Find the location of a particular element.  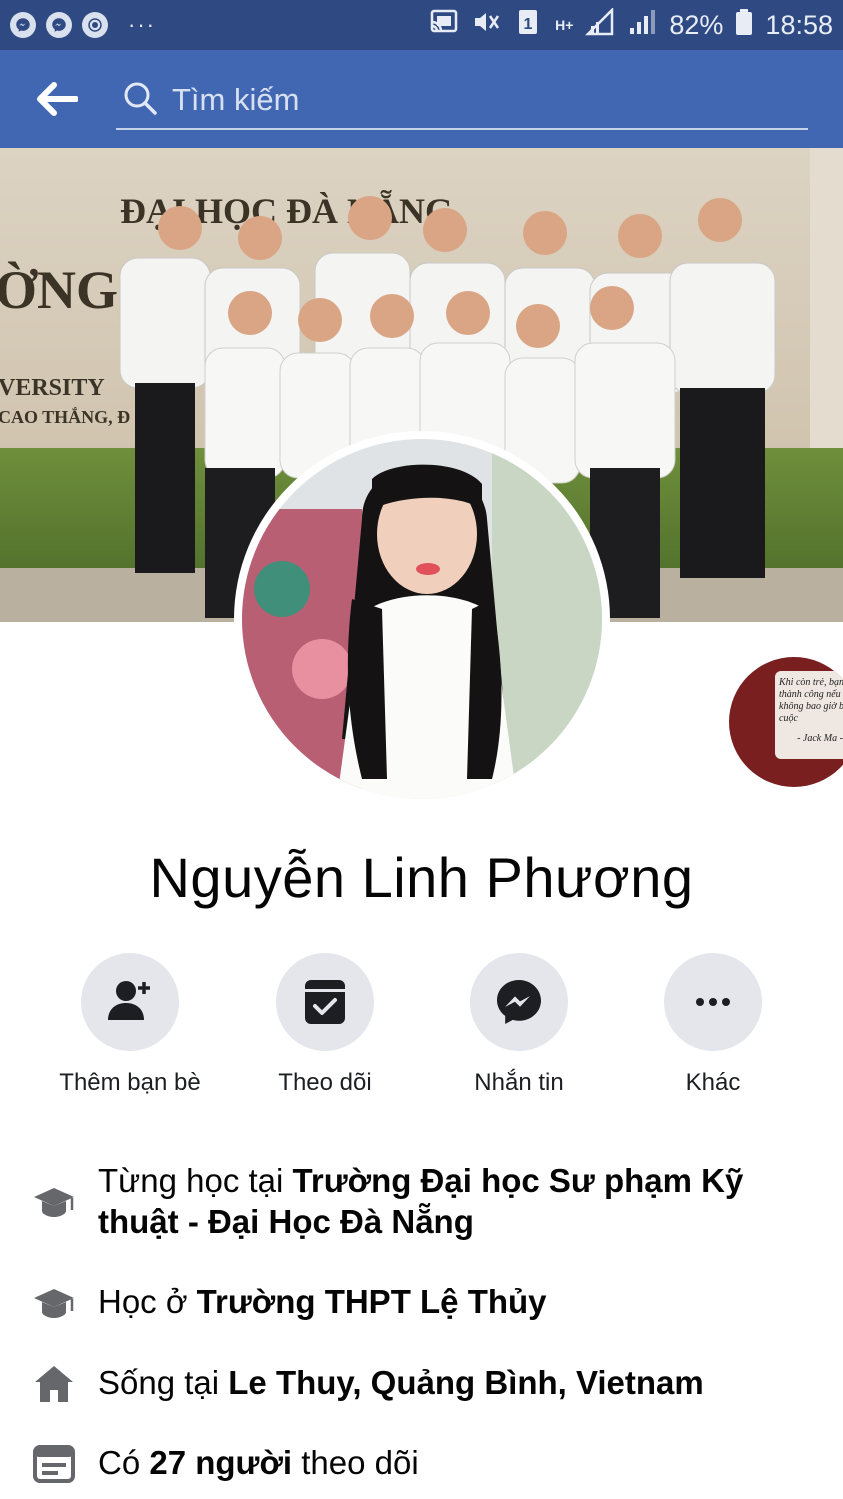

more-button: Khác is located at coordinates (713, 1025).